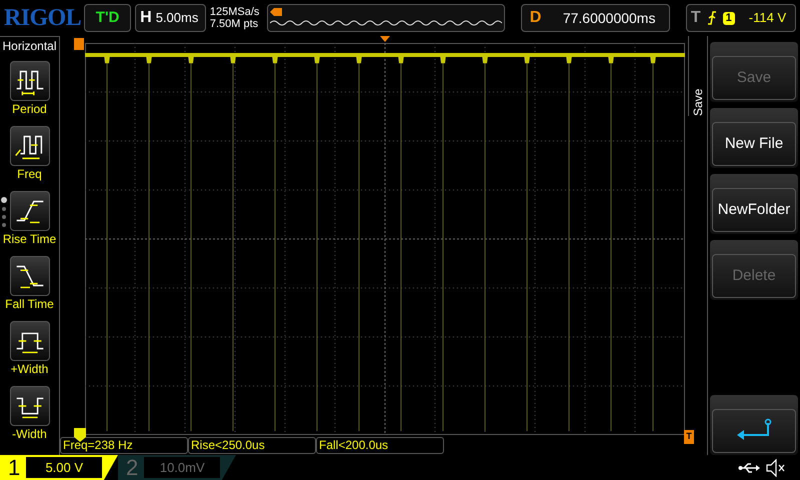 This screenshot has width=800, height=480. Describe the element at coordinates (741, 18) in the screenshot. I see `trigger-box: T 1 -114 V` at that location.